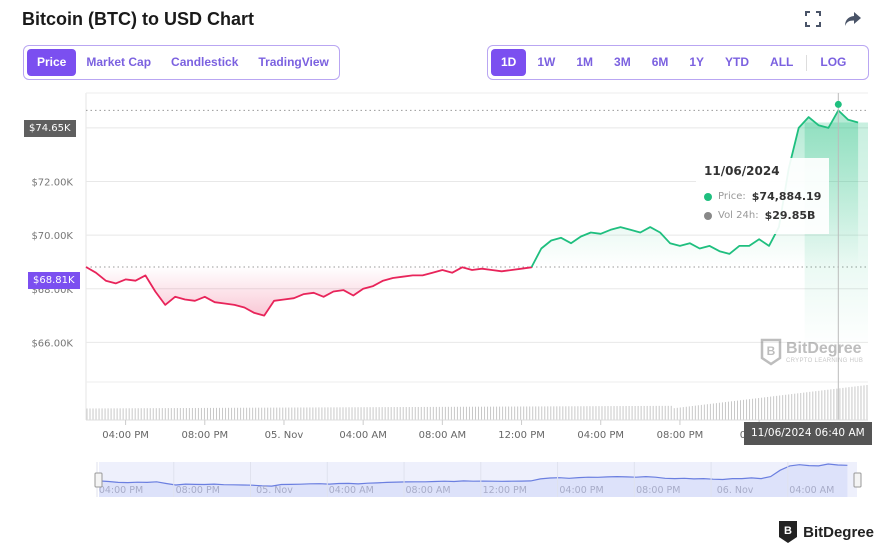 This screenshot has width=880, height=551. I want to click on range-1y: 1Y, so click(696, 62).